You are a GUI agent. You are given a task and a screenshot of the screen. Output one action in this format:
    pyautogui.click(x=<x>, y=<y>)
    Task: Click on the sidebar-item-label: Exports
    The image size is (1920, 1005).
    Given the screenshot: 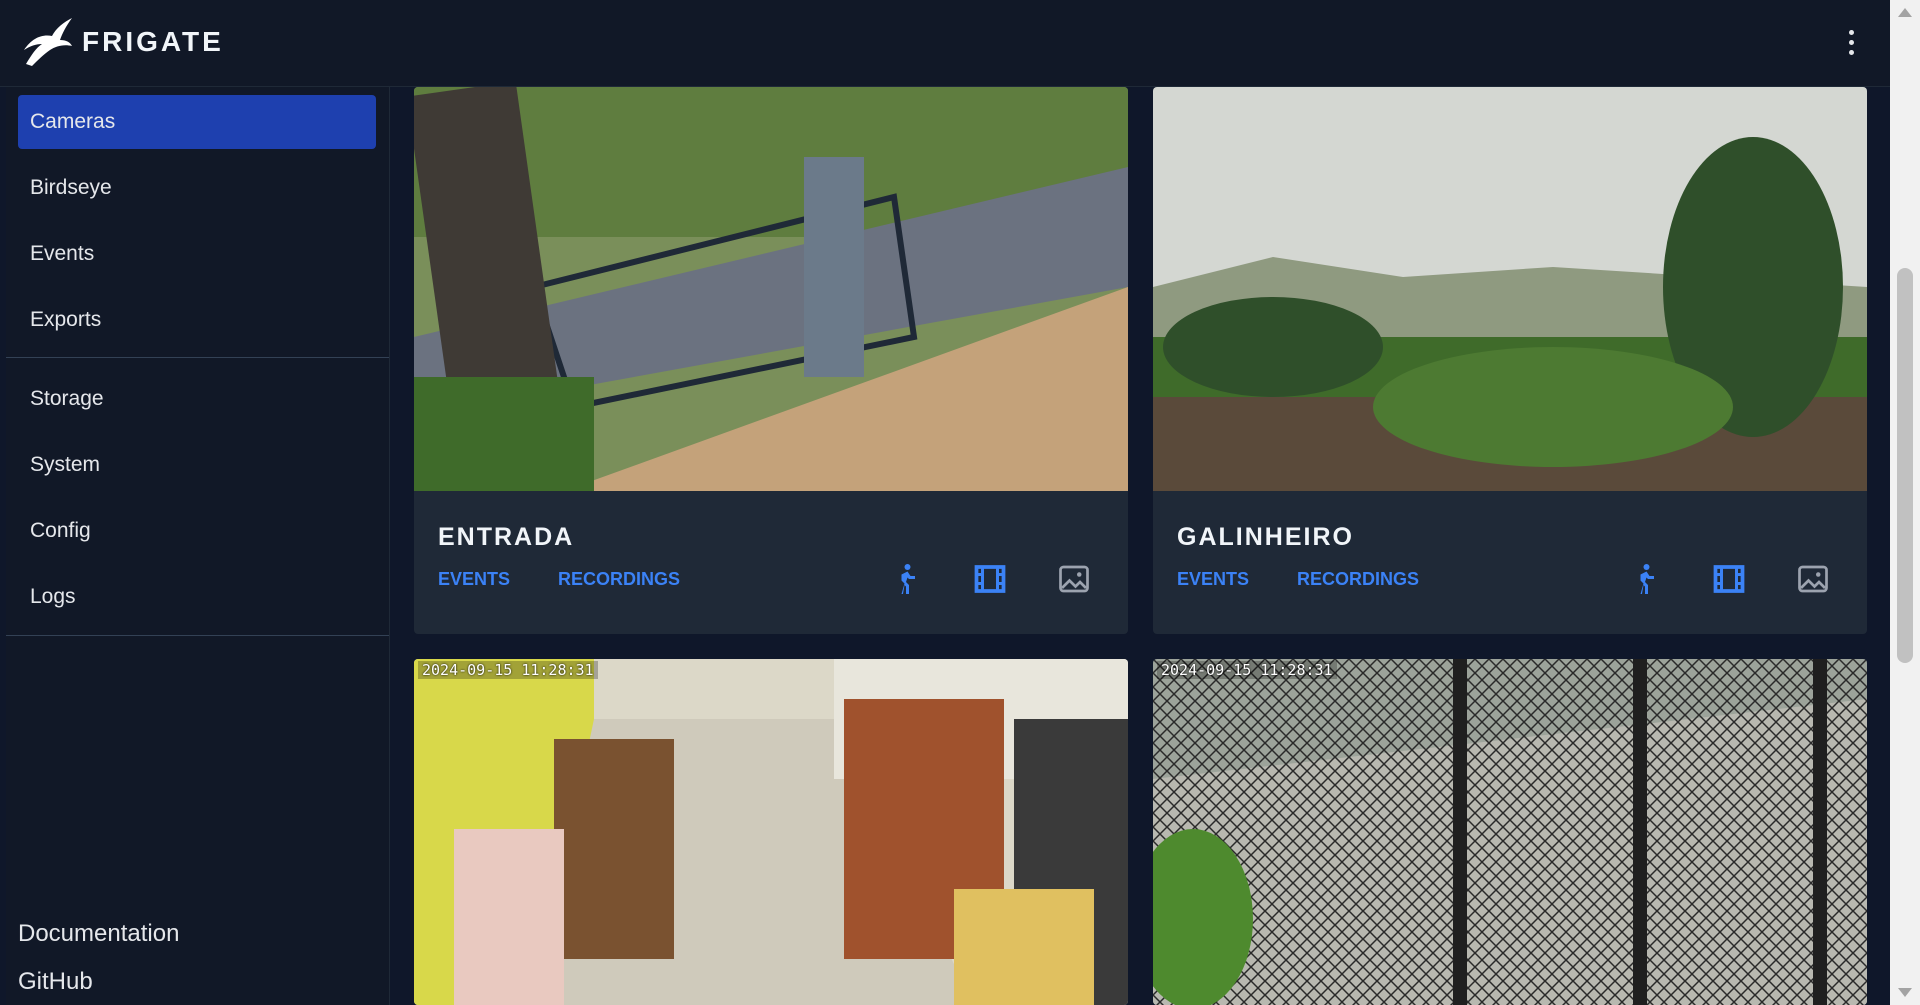 What is the action you would take?
    pyautogui.click(x=66, y=319)
    